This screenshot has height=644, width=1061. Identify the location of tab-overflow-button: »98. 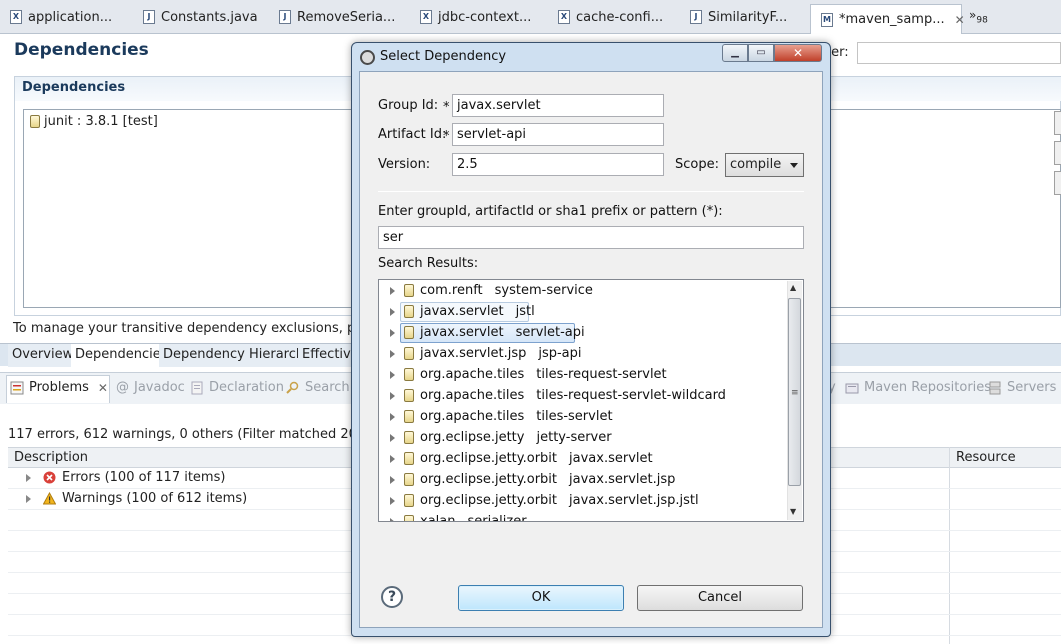
(978, 16).